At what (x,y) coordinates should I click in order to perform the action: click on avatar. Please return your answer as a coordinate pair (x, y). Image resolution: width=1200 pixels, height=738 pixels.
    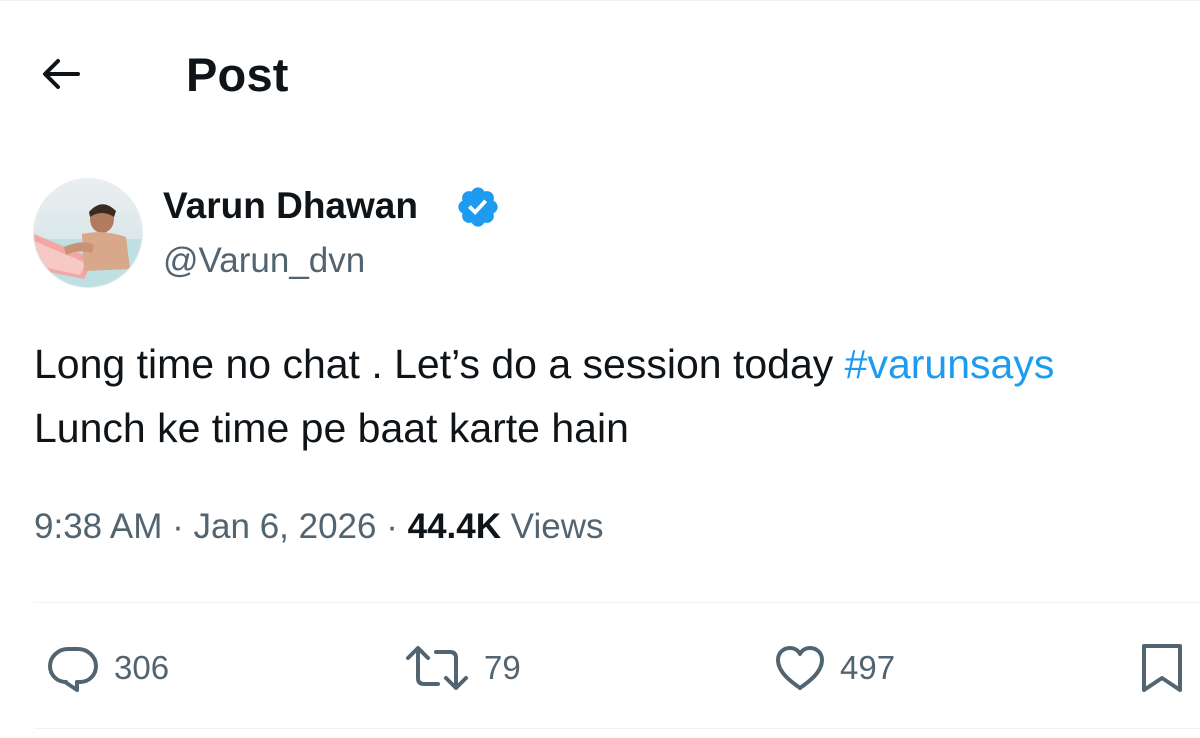
    Looking at the image, I should click on (88, 233).